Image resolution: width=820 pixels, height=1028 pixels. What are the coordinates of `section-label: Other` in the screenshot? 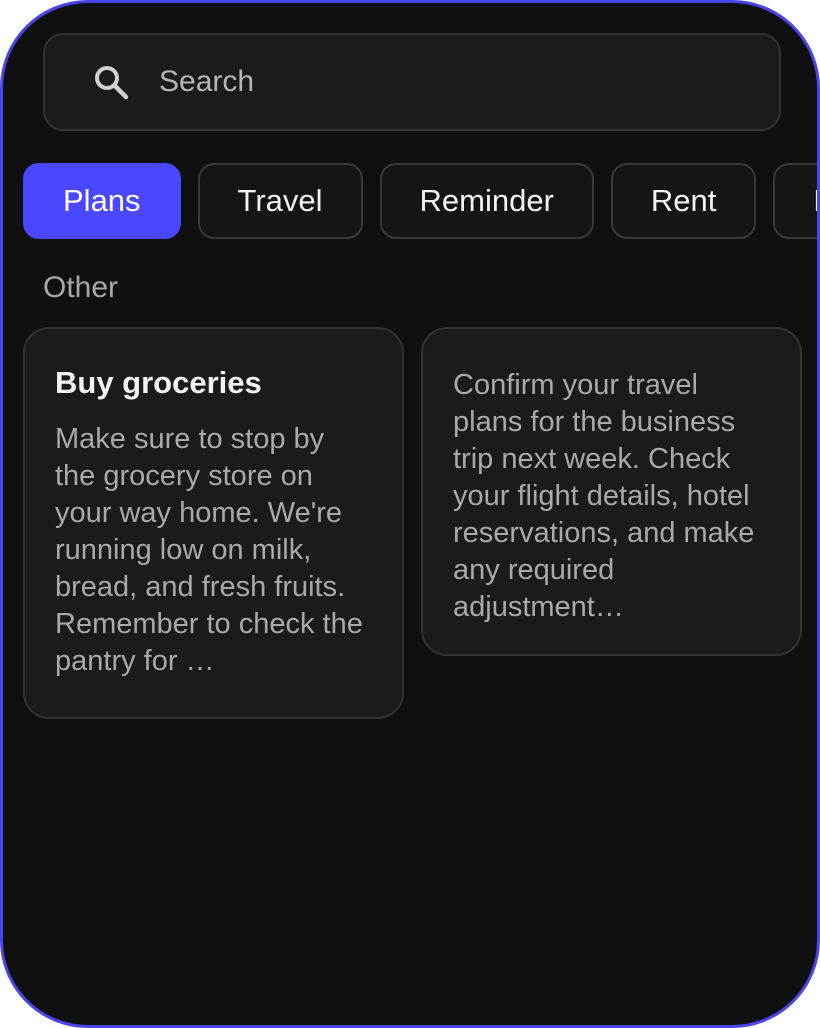 It's located at (81, 287).